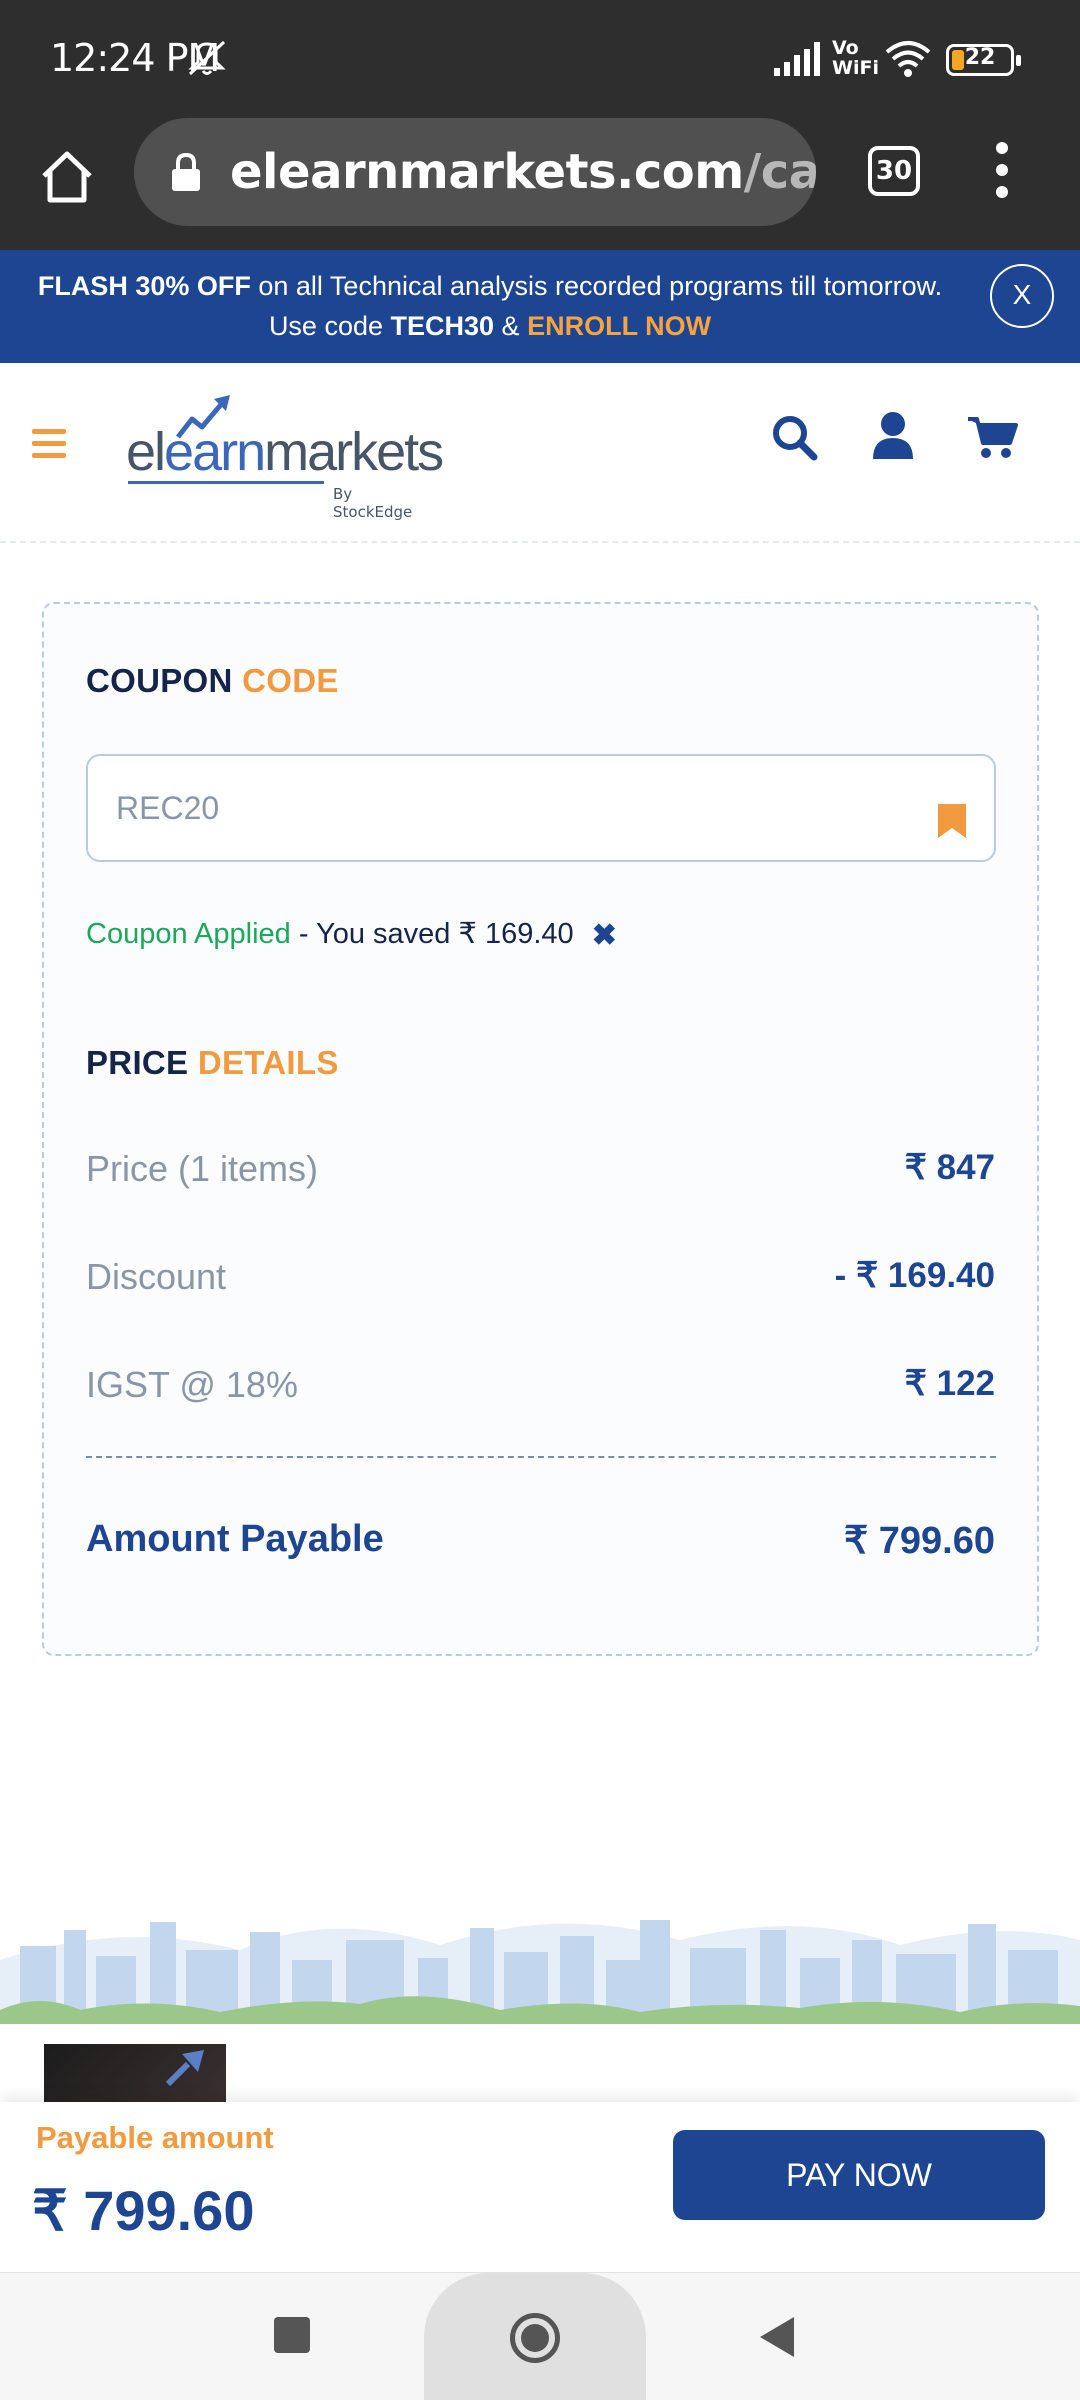 The width and height of the screenshot is (1080, 2400). What do you see at coordinates (188, 934) in the screenshot?
I see `coupon-applied-label: Coupon Applied` at bounding box center [188, 934].